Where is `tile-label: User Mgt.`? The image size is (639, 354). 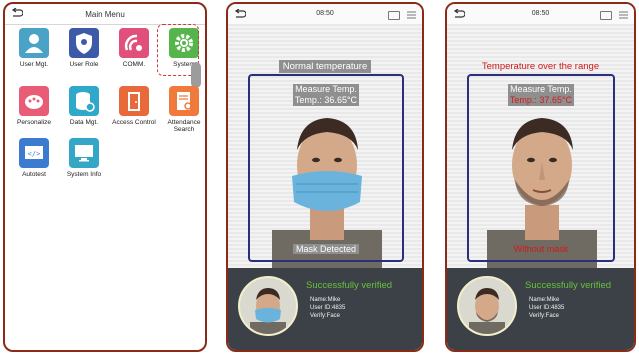 tile-label: User Mgt. is located at coordinates (34, 64).